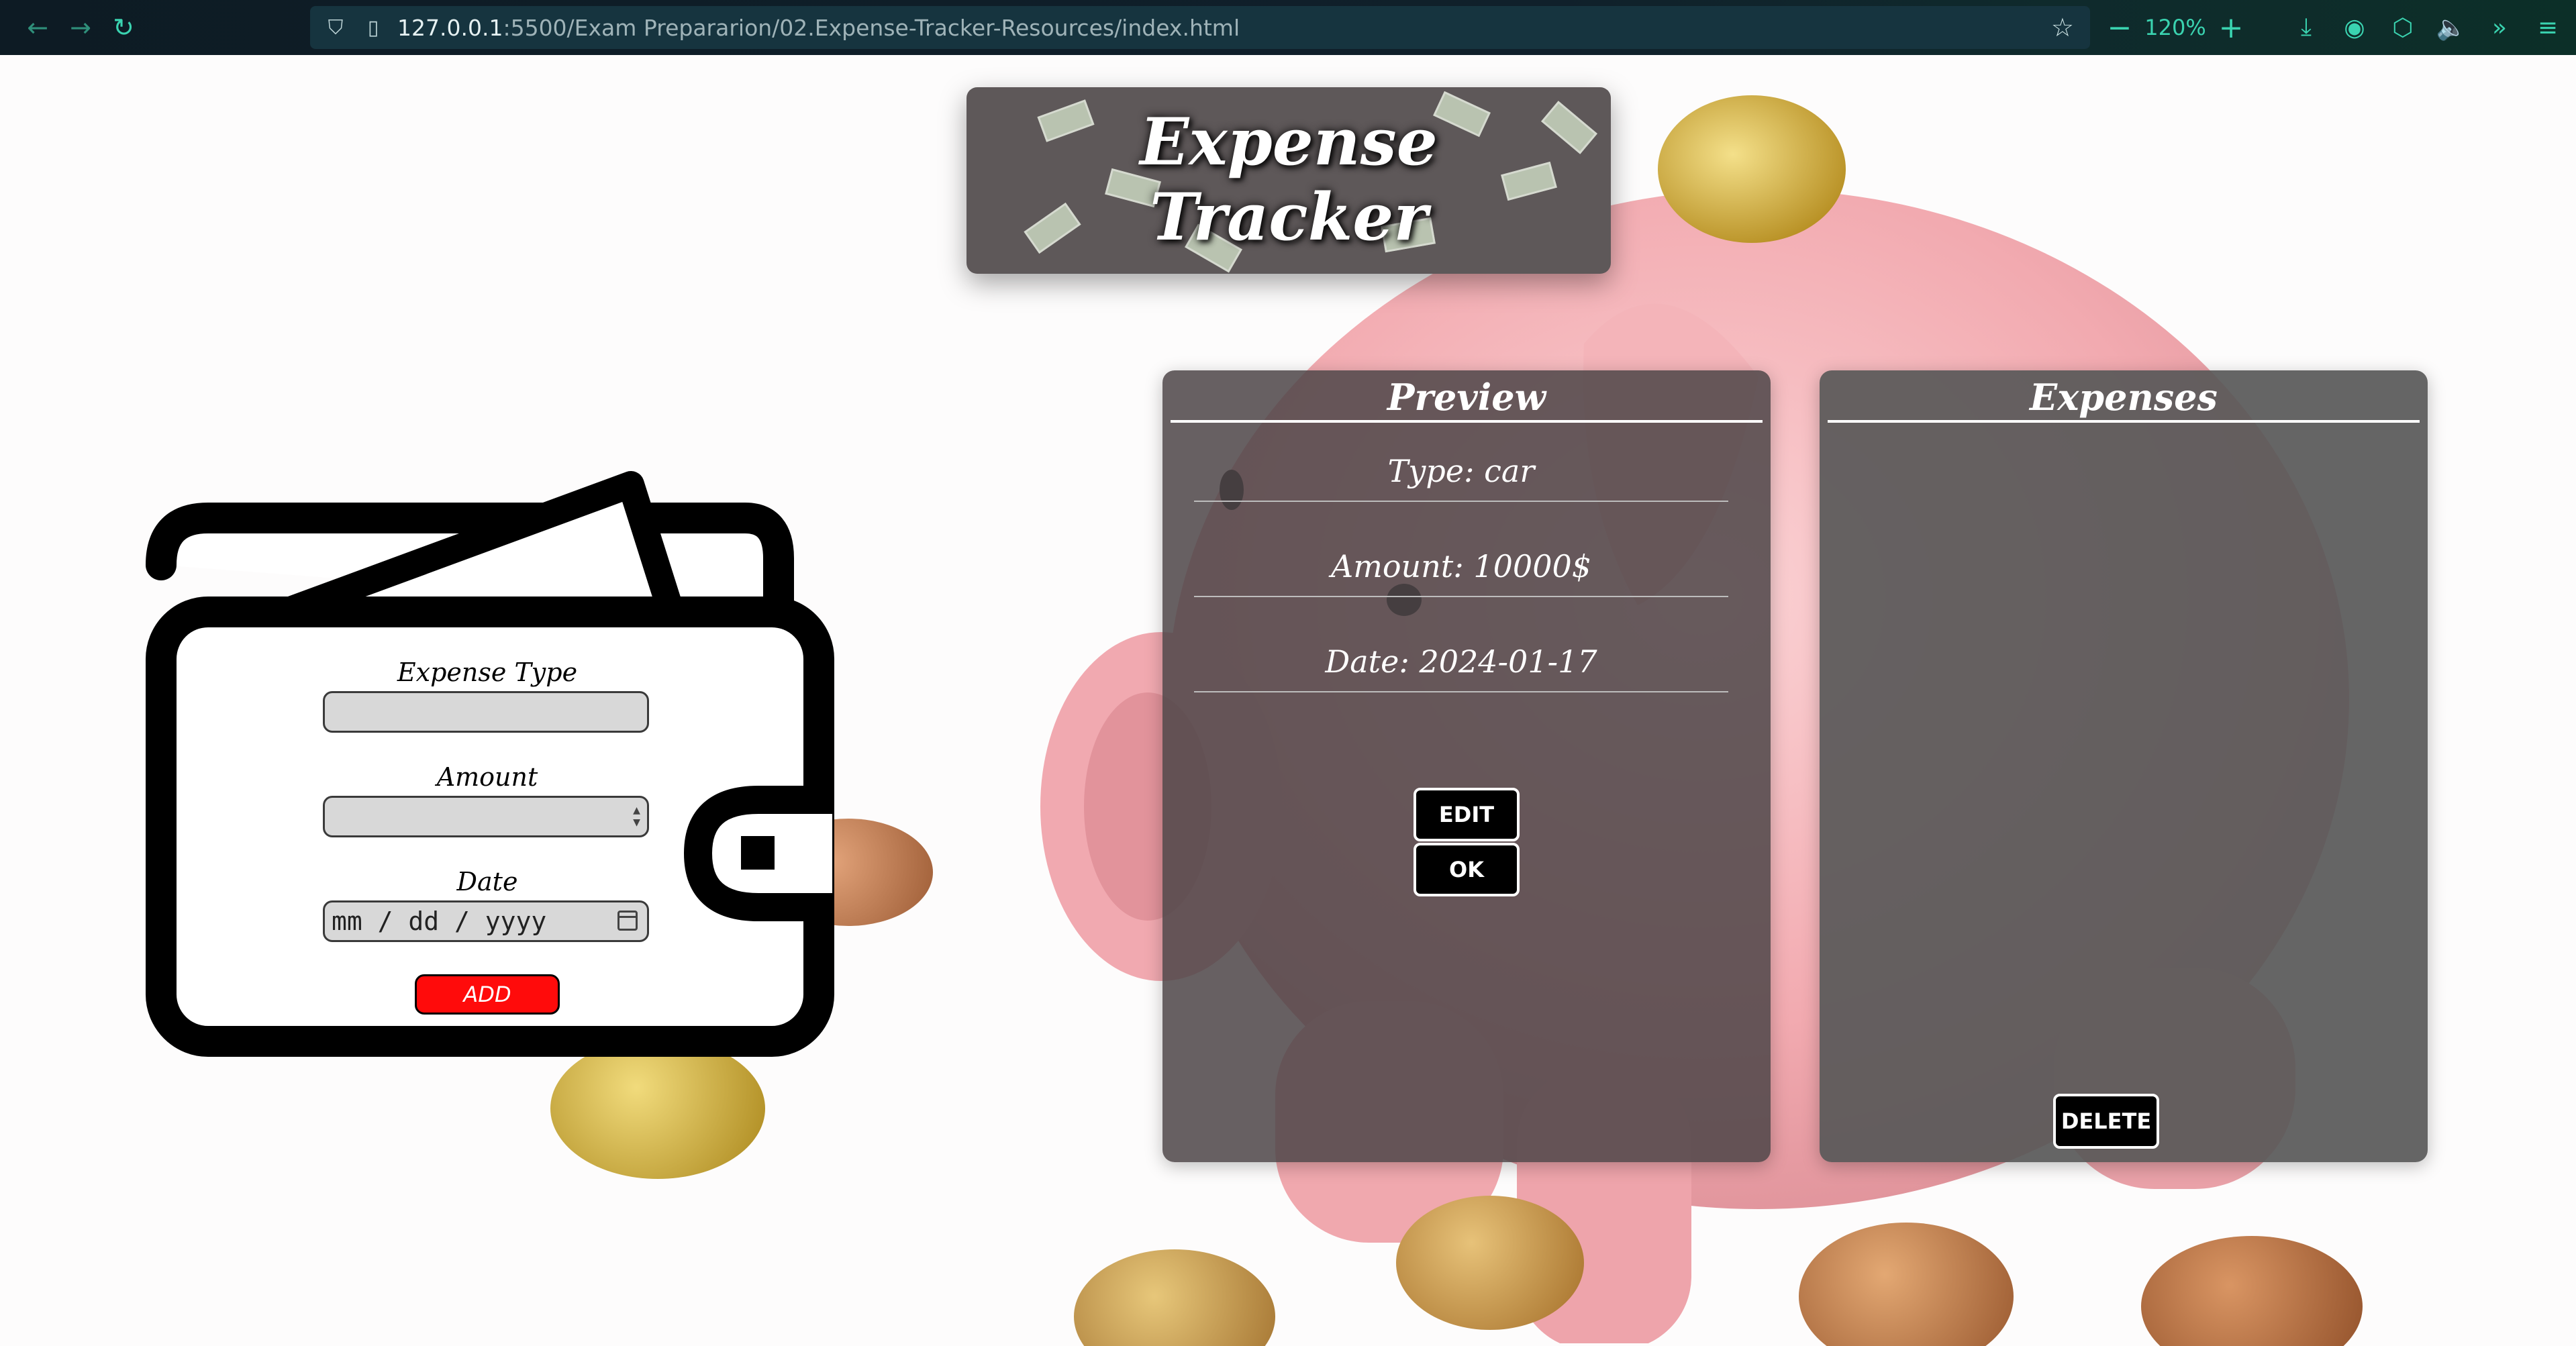  I want to click on shield-icon: ⛉, so click(336, 28).